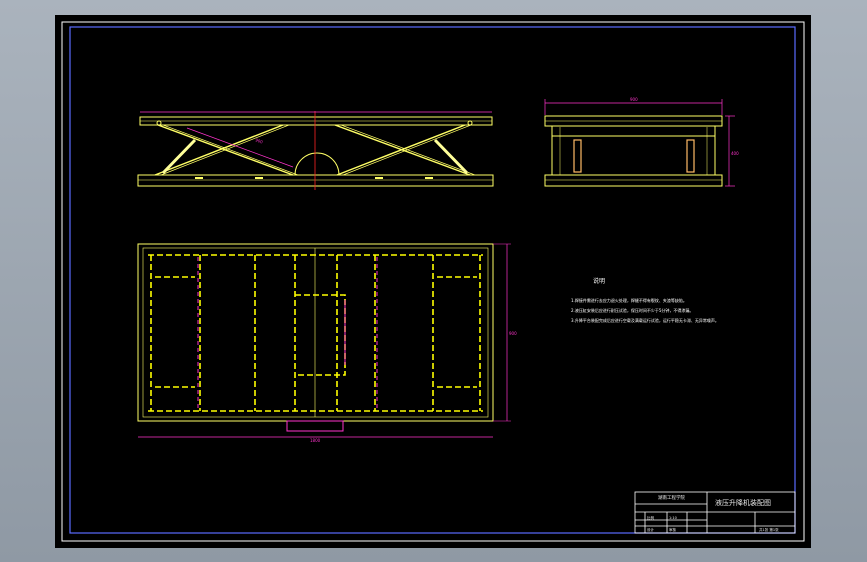 Image resolution: width=867 pixels, height=562 pixels. Describe the element at coordinates (671, 497) in the screenshot. I see `title-block-org: 湖南工程学院` at that location.